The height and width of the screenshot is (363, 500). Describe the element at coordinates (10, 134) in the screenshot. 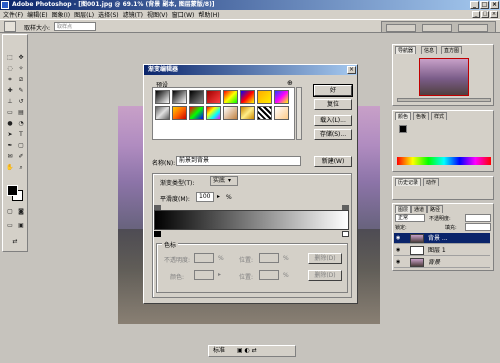

I see `path-select-icon: ➤` at that location.